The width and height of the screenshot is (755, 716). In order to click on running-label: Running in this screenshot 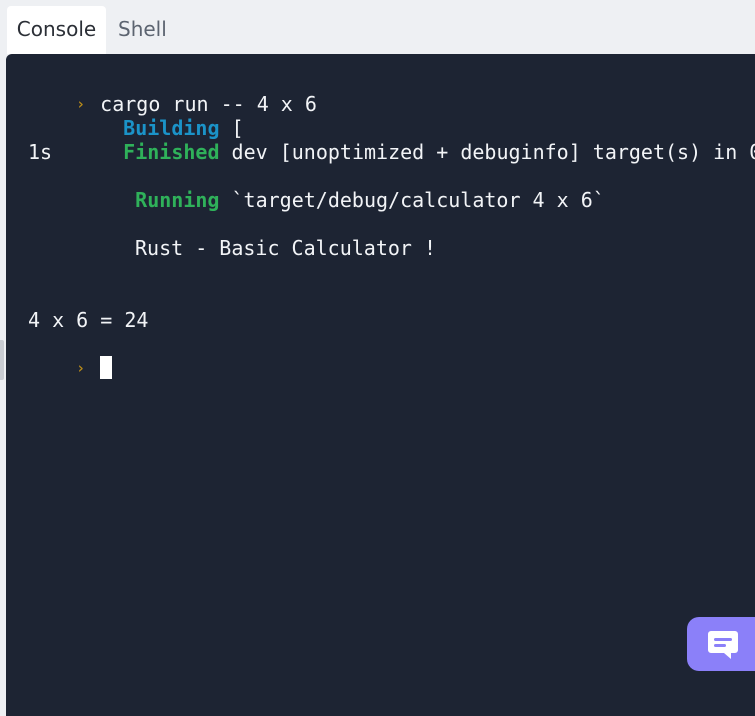, I will do `click(177, 200)`.